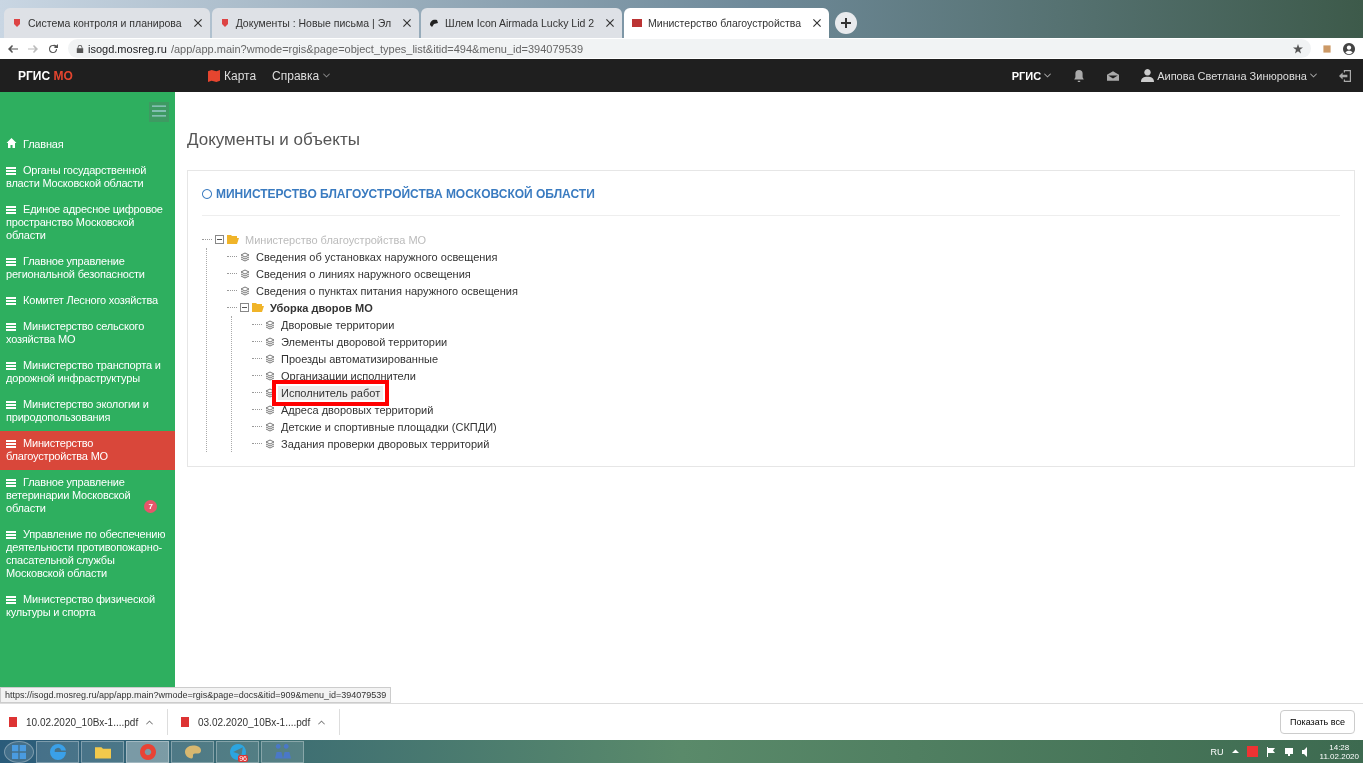  I want to click on envelope-icon, so click(1113, 75).